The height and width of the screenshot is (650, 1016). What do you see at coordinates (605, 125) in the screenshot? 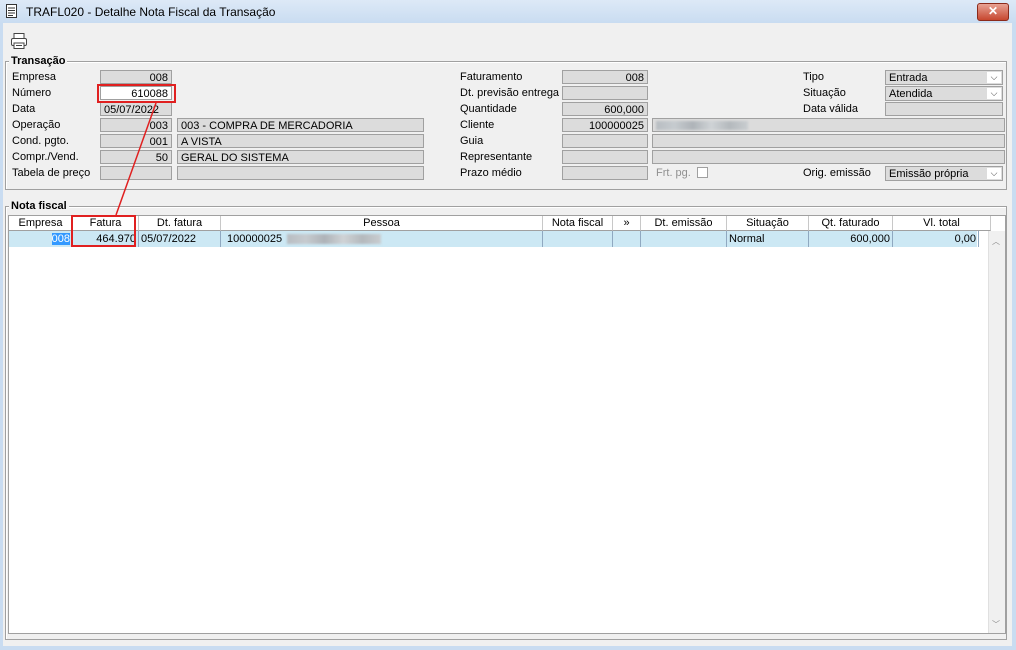
I see `cliente-code-field: 100000025` at bounding box center [605, 125].